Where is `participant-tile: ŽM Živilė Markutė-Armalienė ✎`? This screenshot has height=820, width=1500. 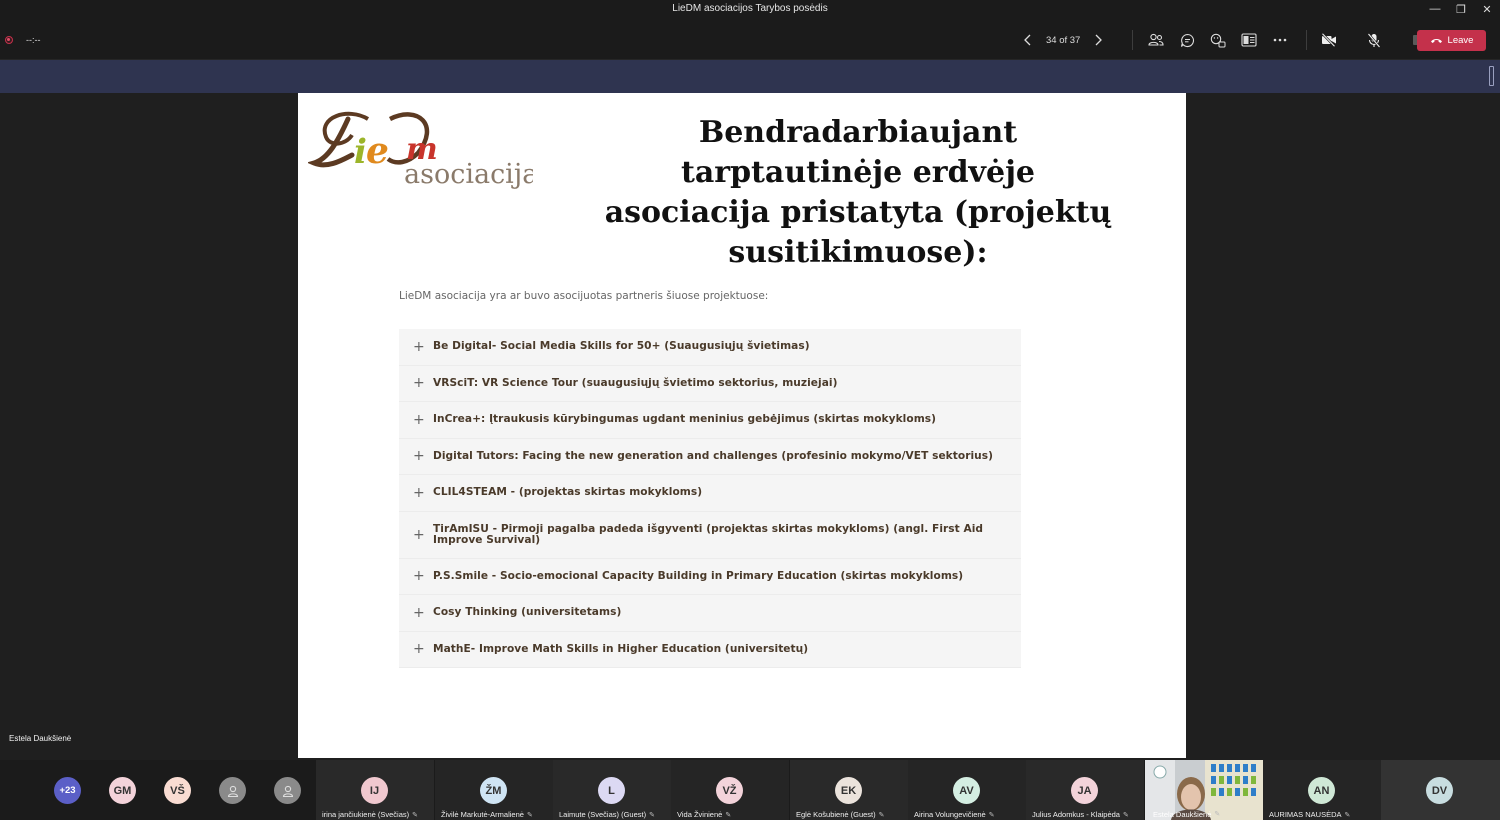
participant-tile: ŽM Živilė Markutė-Armalienė ✎ is located at coordinates (494, 790).